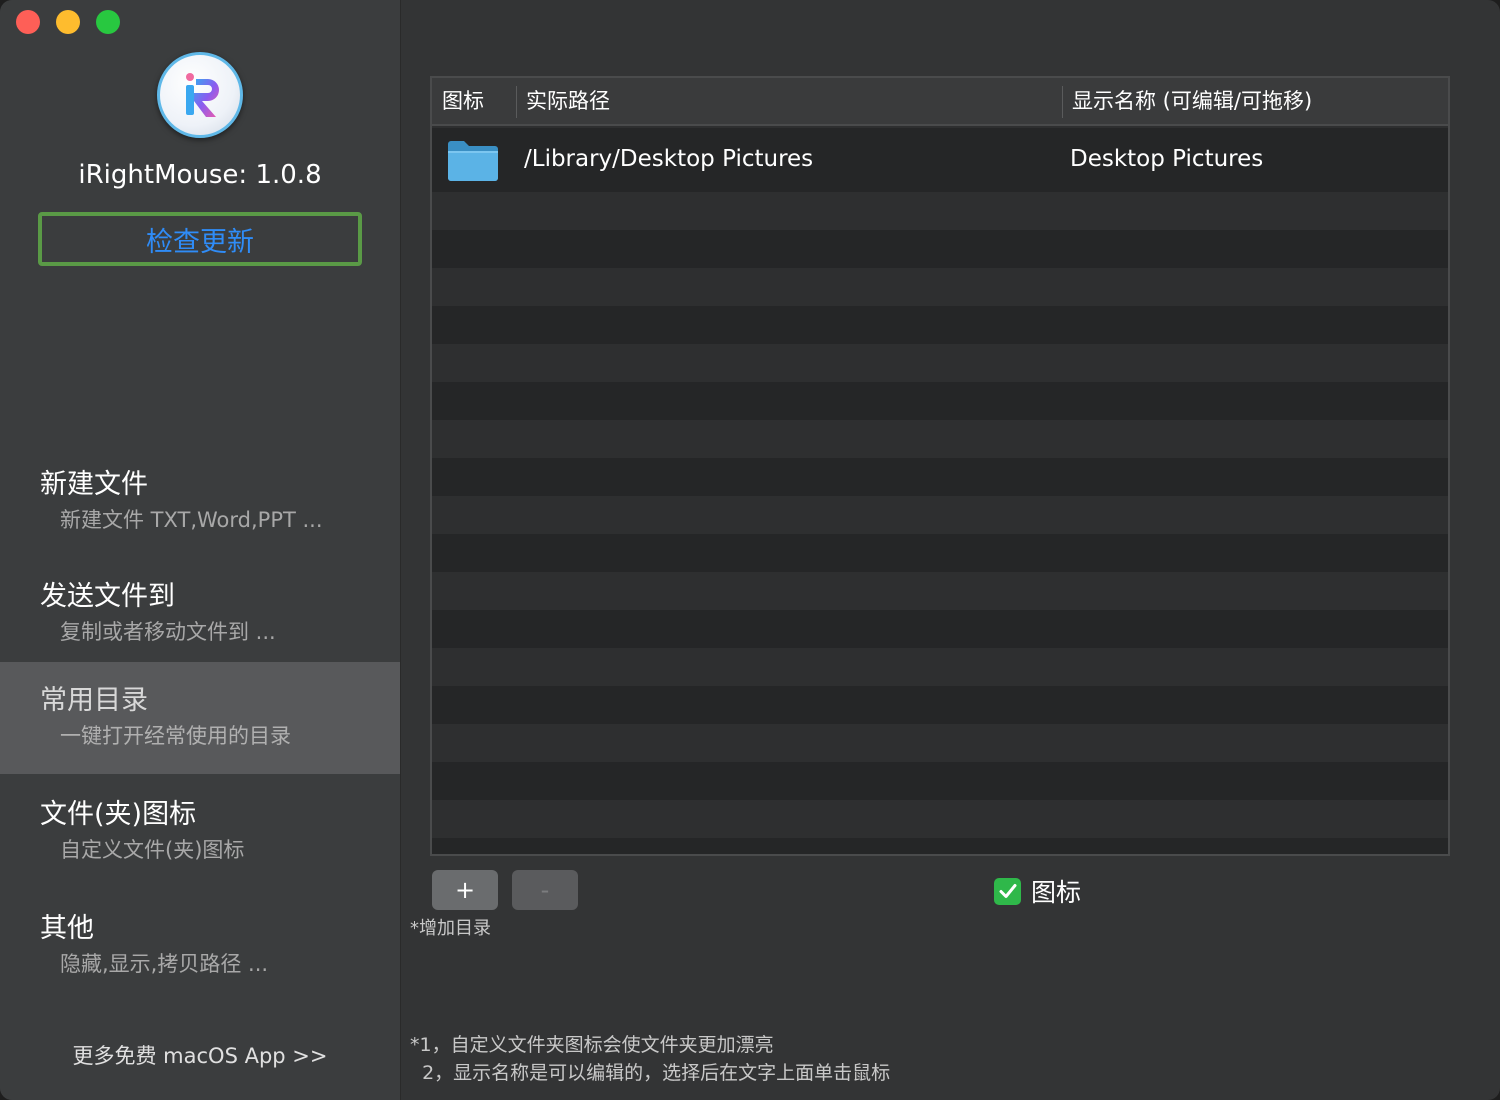  Describe the element at coordinates (650, 1073) in the screenshot. I see `help-note-2: 2，显示名称是可以编辑的，选择后在文字上面单击鼠标` at that location.